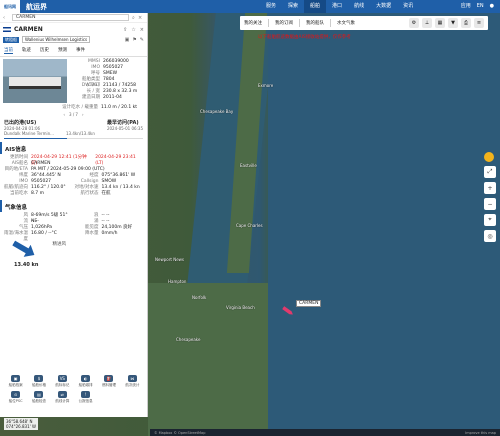 This screenshot has height=436, width=500. Describe the element at coordinates (62, 50) in the screenshot. I see `tab-forecast: 预测` at that location.